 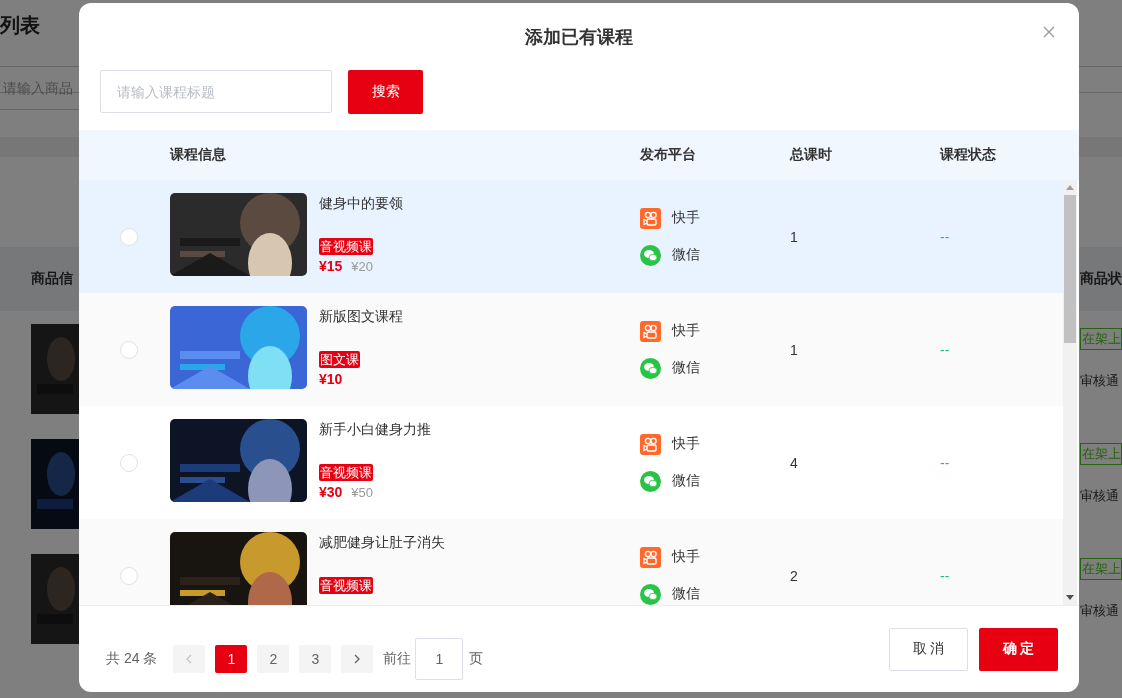 What do you see at coordinates (361, 203) in the screenshot?
I see `course-title: 健身中的要领` at bounding box center [361, 203].